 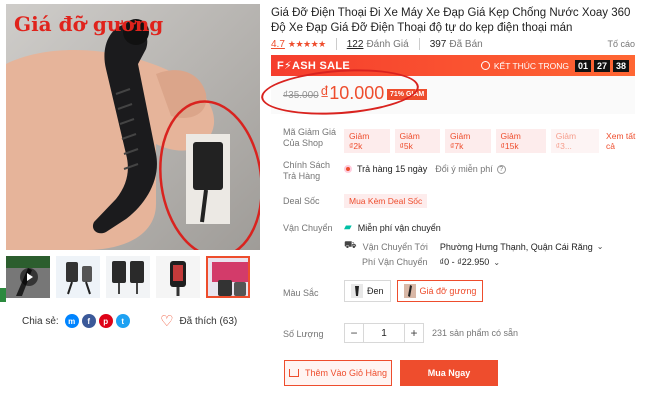 I want to click on quantity-label: Số Lượng, so click(x=303, y=334).